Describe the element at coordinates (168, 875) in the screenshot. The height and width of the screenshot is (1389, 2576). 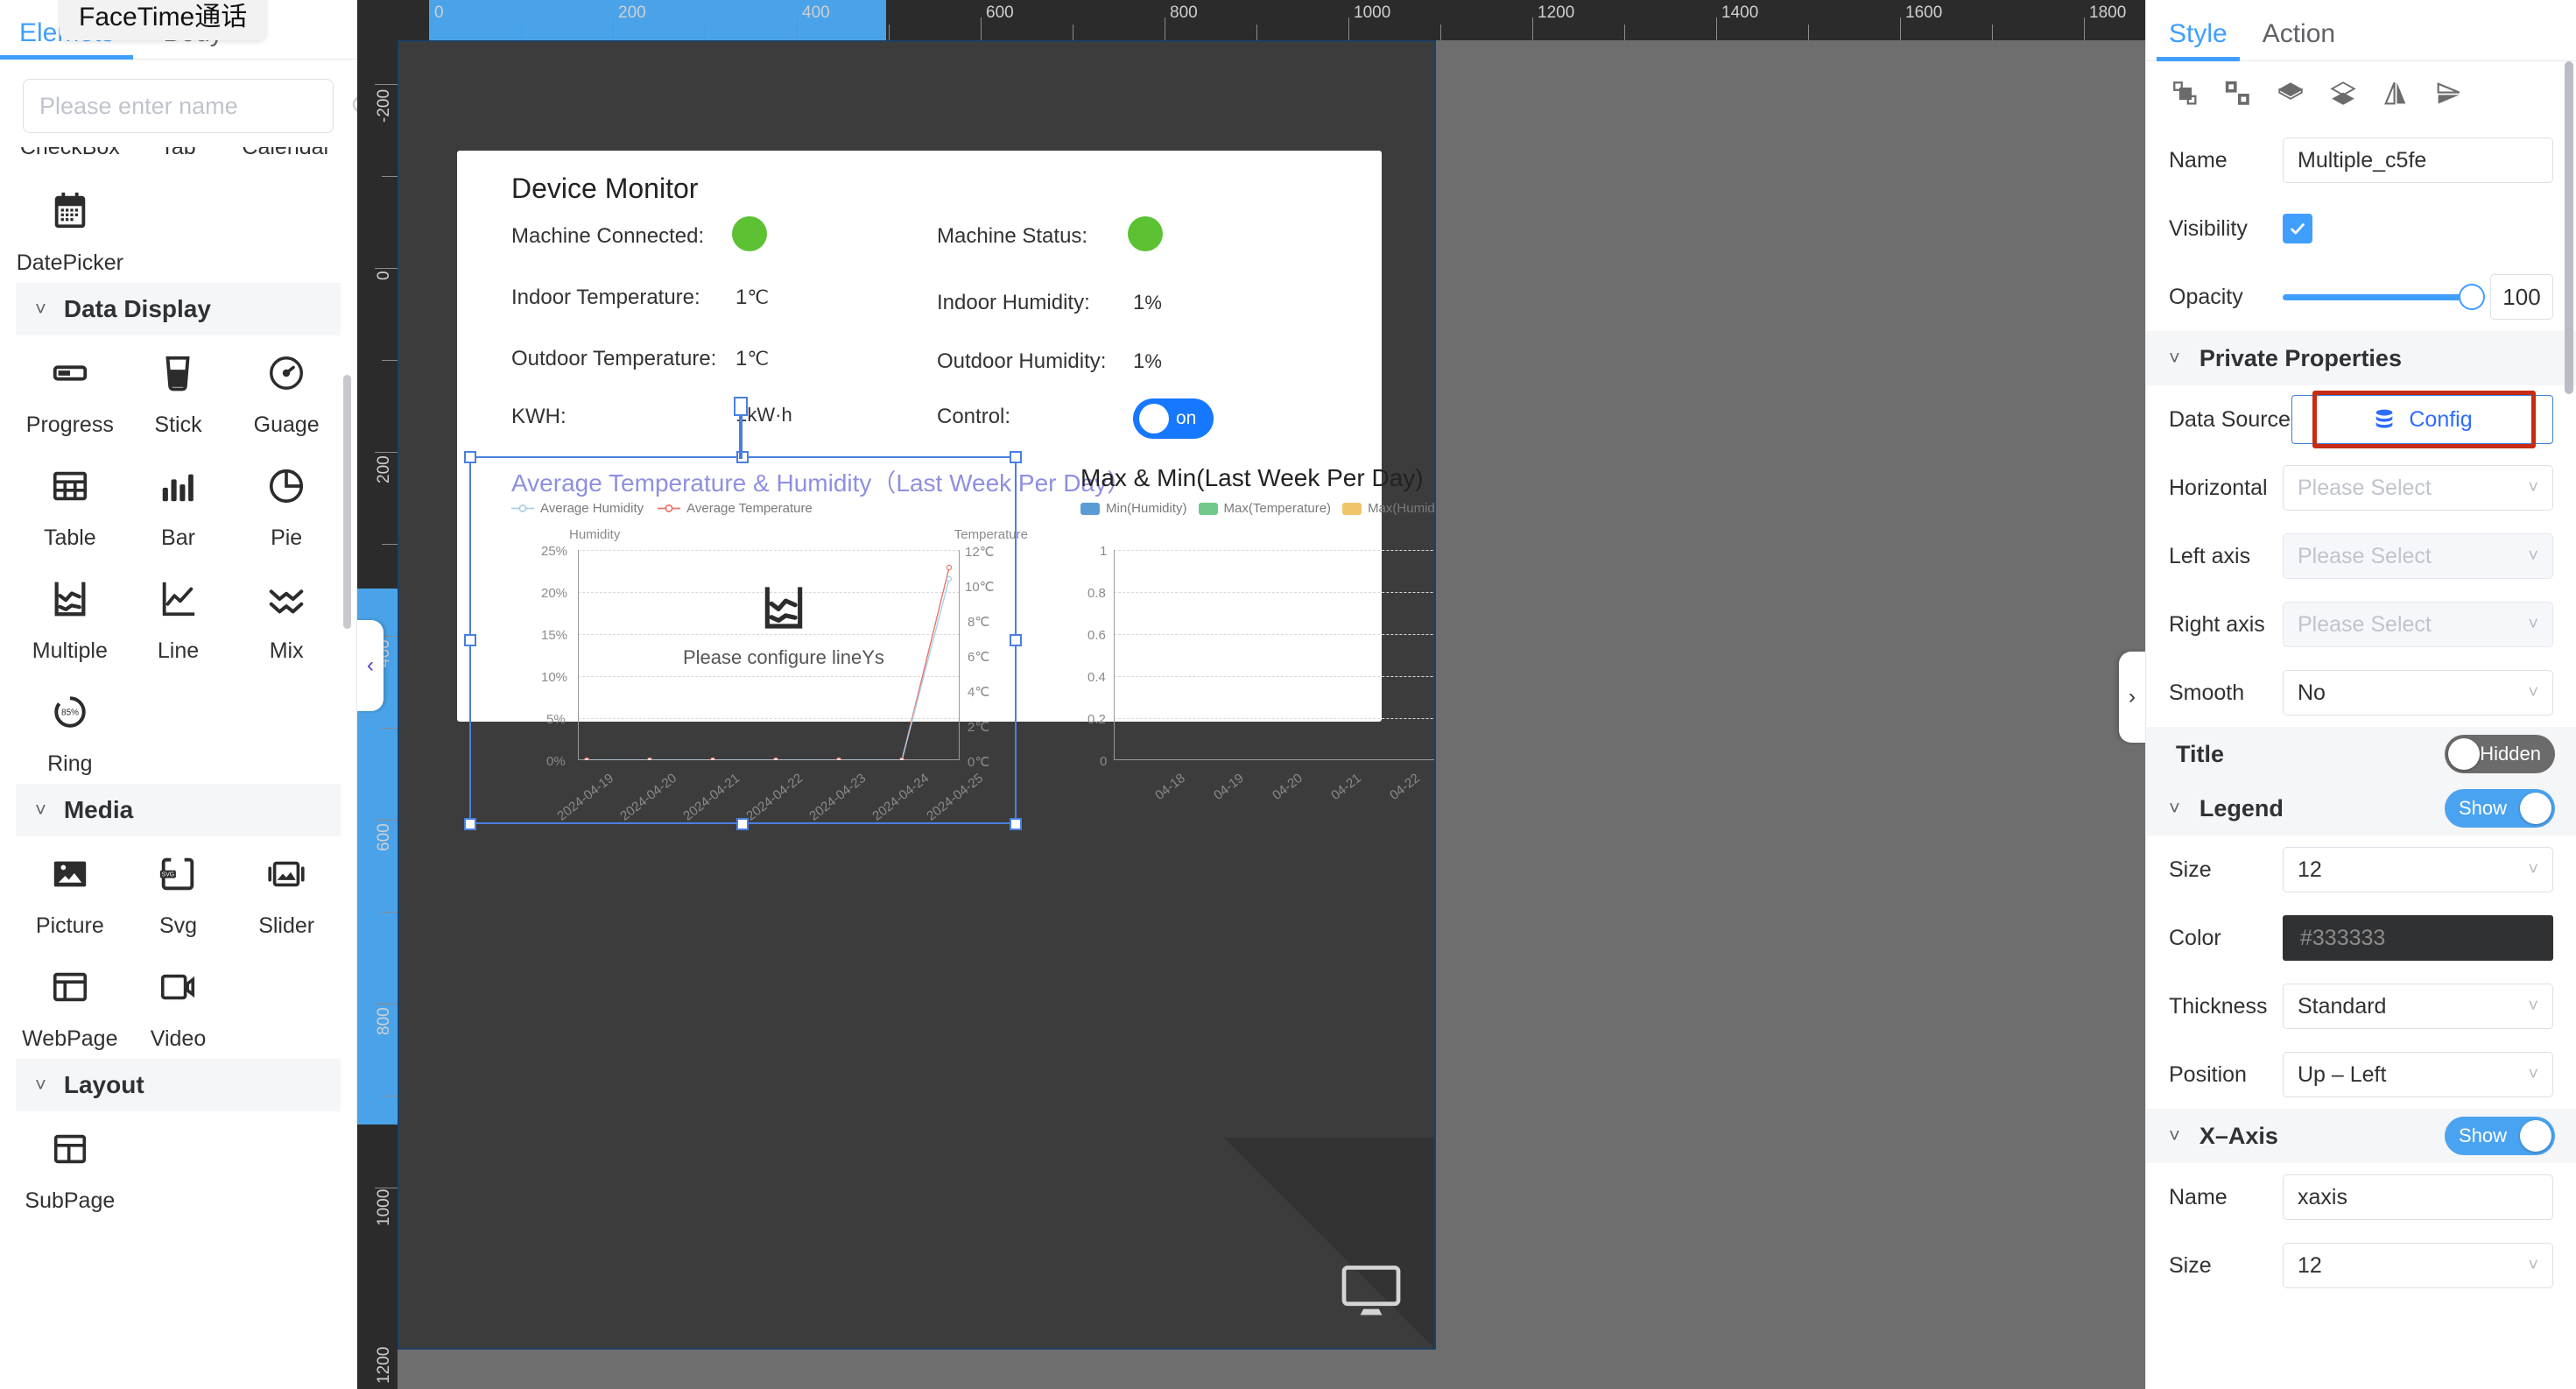
I see `svg-text: SVG` at that location.